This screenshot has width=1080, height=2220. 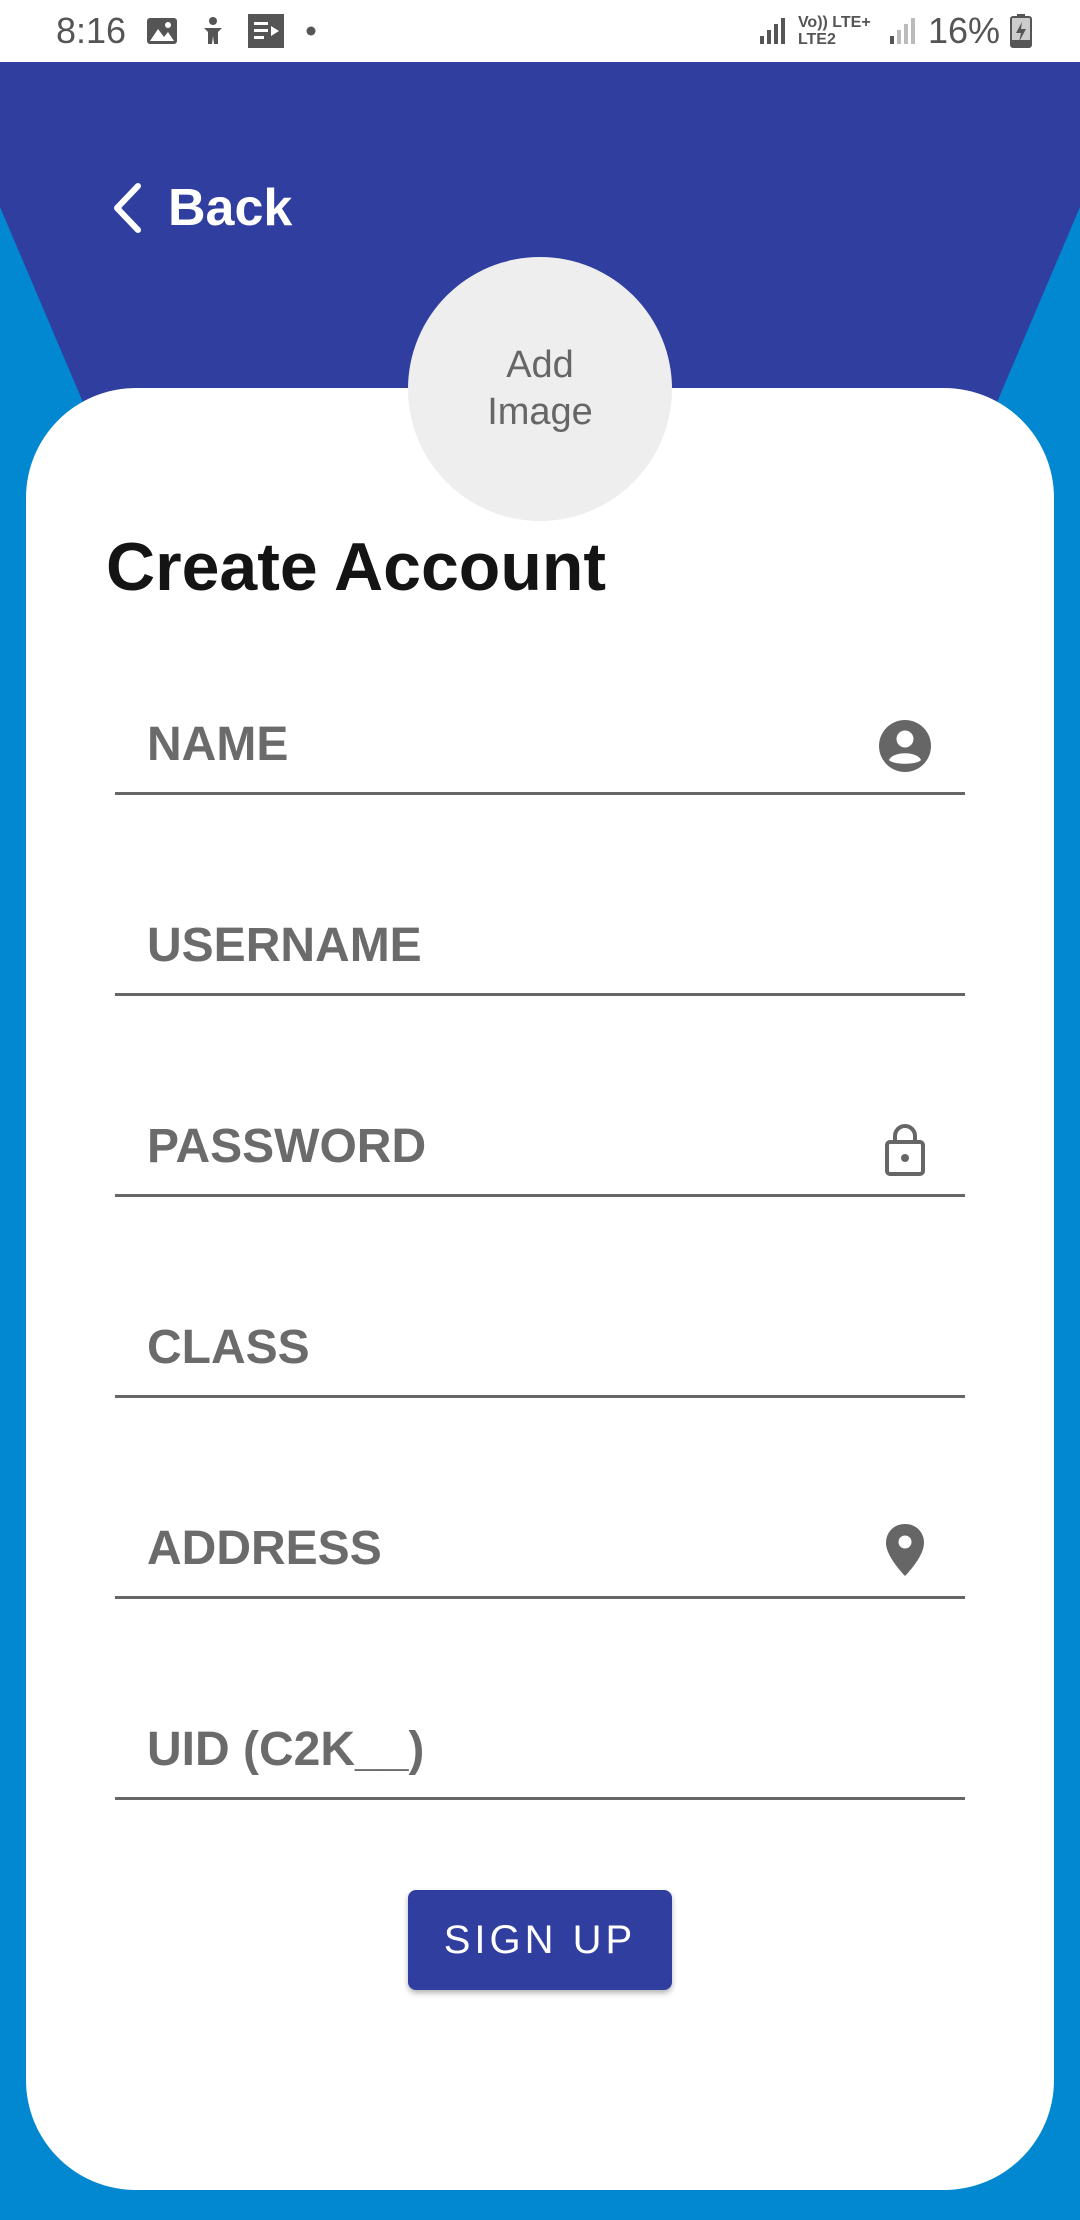 I want to click on sign-up-button: SIGN UP, so click(x=540, y=1940).